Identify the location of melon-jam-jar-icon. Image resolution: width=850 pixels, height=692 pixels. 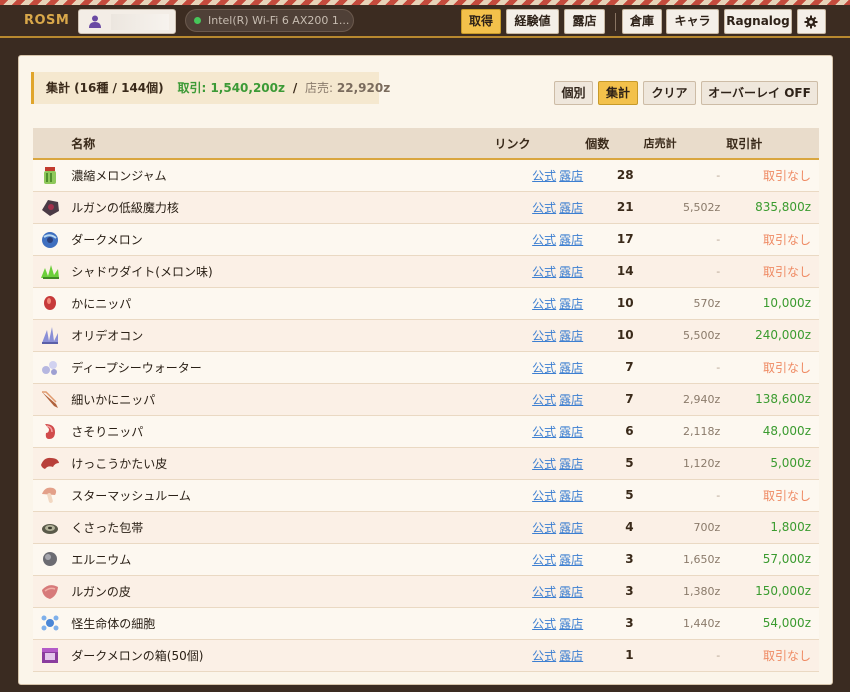
(50, 175).